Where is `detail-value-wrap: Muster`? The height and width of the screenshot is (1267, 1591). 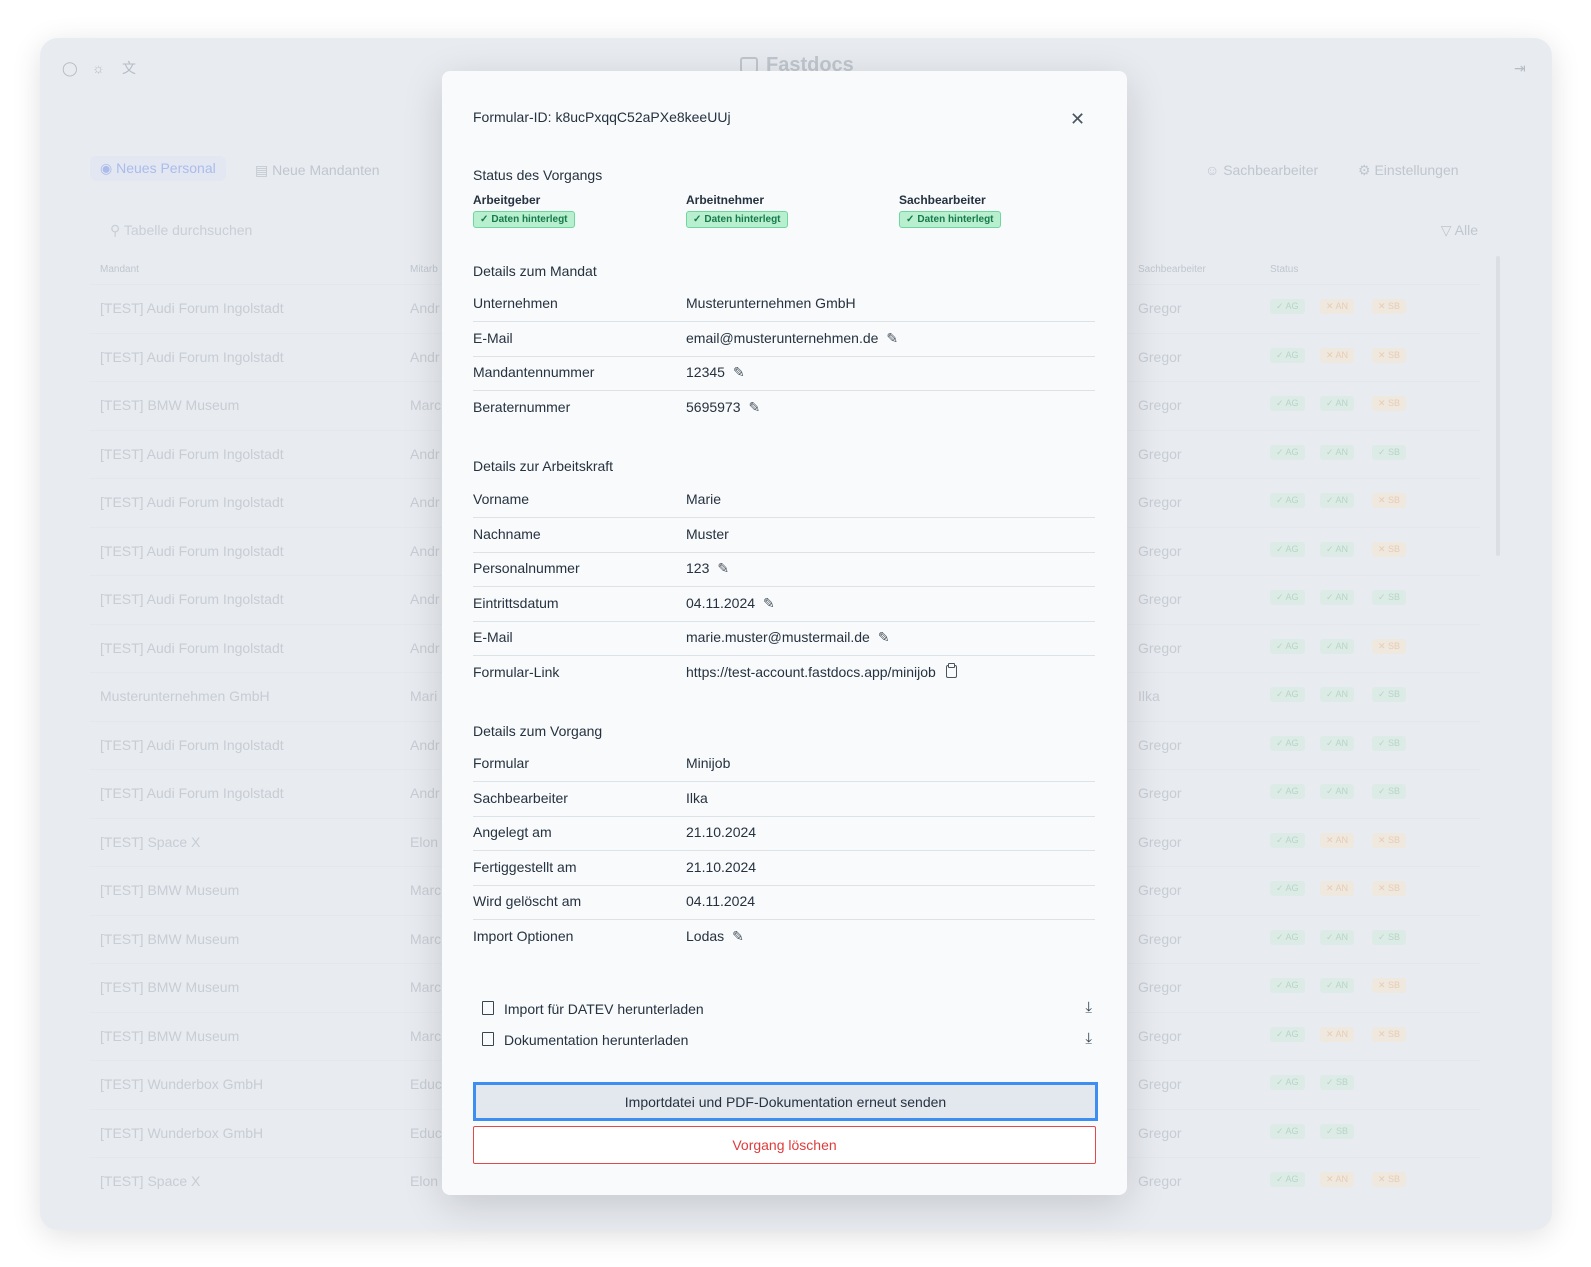 detail-value-wrap: Muster is located at coordinates (707, 534).